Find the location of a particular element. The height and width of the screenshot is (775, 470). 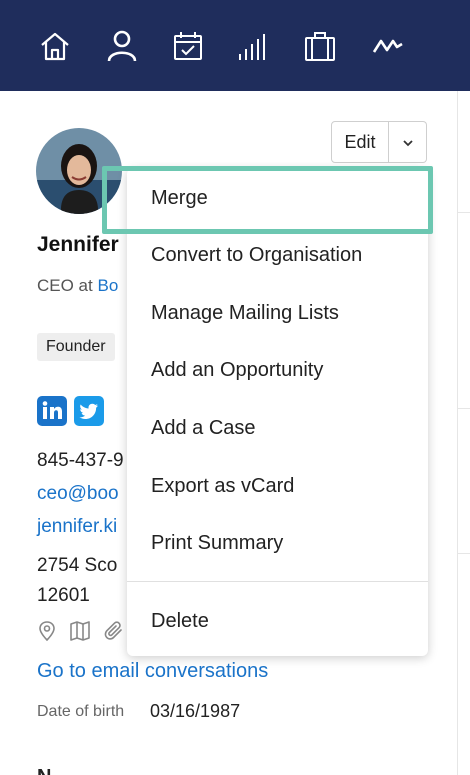

menu-item-add-case: Add a Case is located at coordinates (277, 428).